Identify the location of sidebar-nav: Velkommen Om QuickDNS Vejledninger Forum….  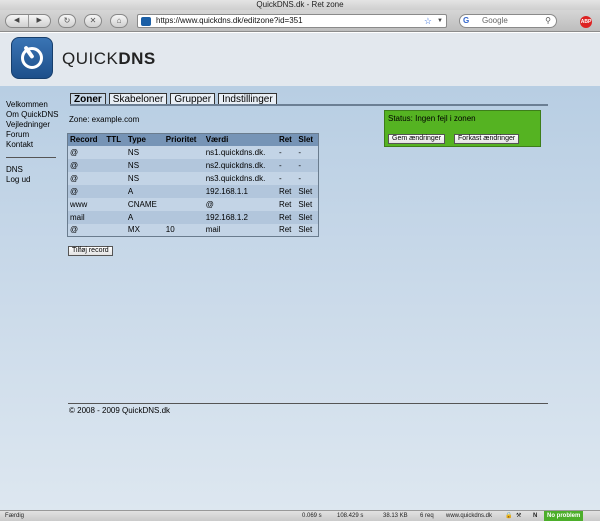
(32, 142).